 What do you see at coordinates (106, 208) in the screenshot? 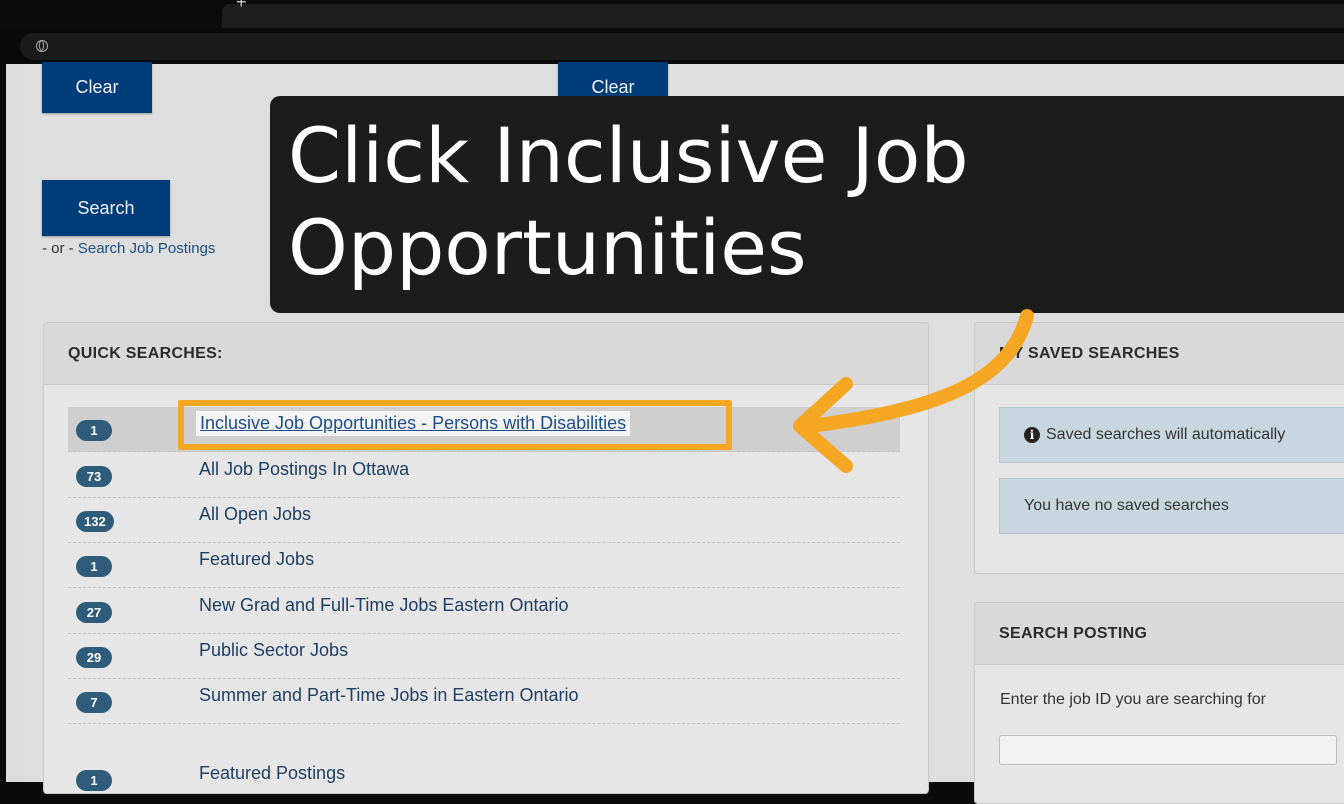
I see `search-button: Search` at bounding box center [106, 208].